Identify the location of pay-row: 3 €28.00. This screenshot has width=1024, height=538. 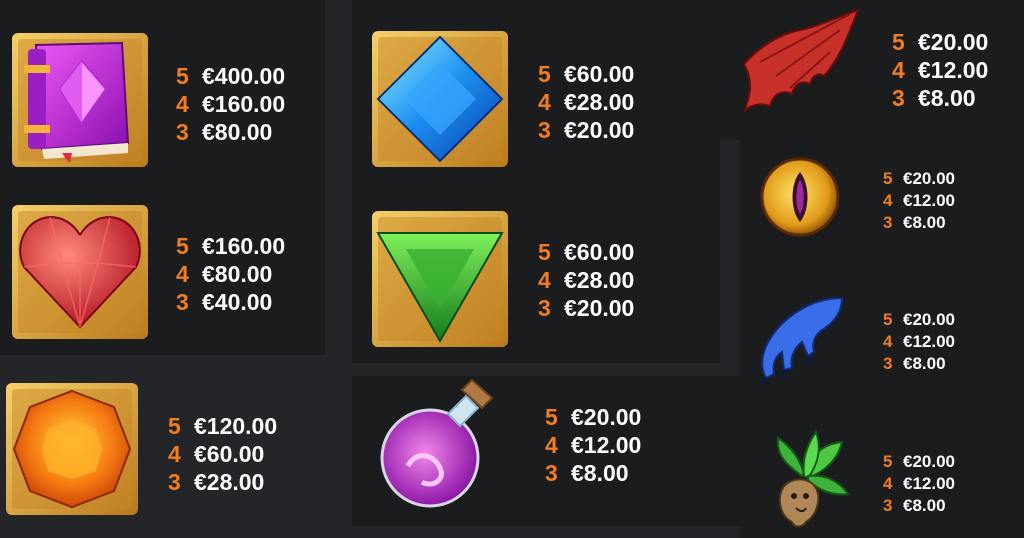
(216, 482).